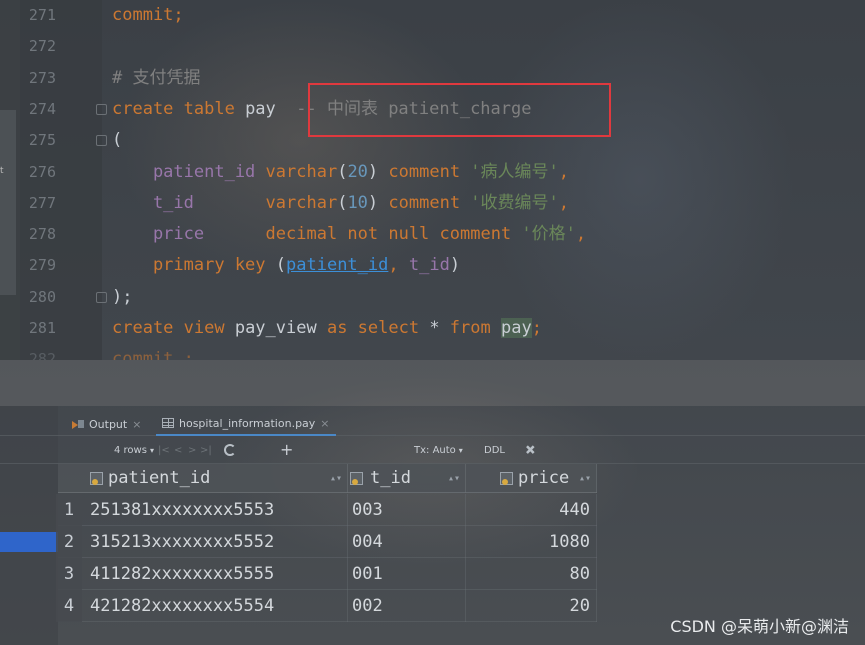  What do you see at coordinates (393, 234) in the screenshot?
I see `code-token: decimal not null comment` at bounding box center [393, 234].